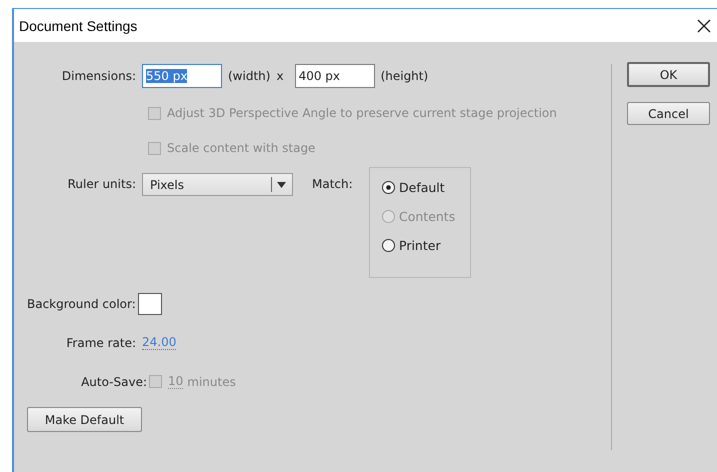 The width and height of the screenshot is (717, 472). What do you see at coordinates (404, 76) in the screenshot?
I see `height-caption: (height)` at bounding box center [404, 76].